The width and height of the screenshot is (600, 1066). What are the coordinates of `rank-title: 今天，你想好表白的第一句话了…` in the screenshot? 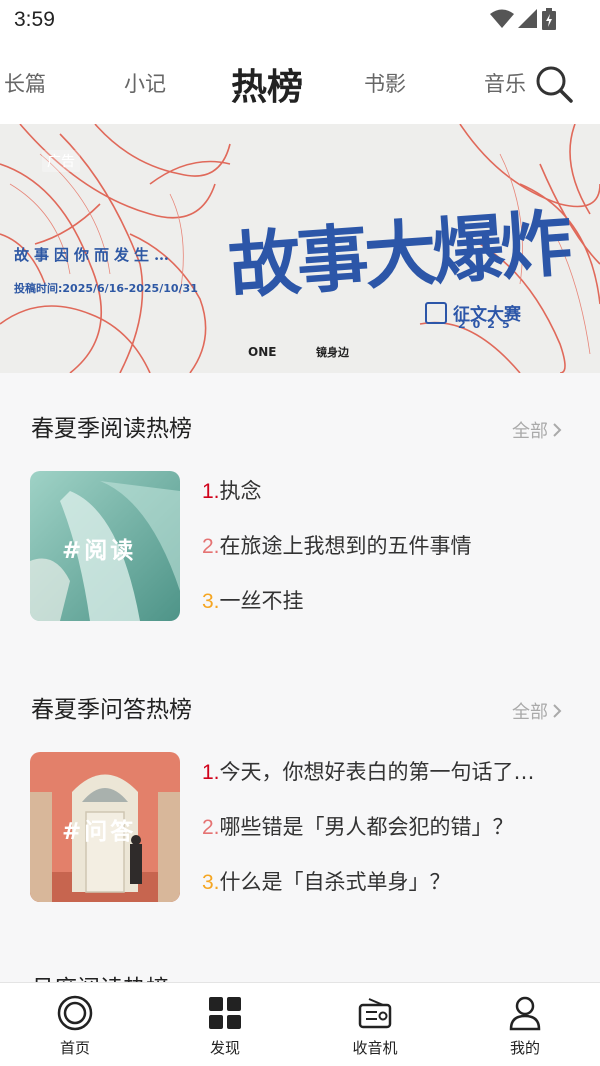 It's located at (377, 772).